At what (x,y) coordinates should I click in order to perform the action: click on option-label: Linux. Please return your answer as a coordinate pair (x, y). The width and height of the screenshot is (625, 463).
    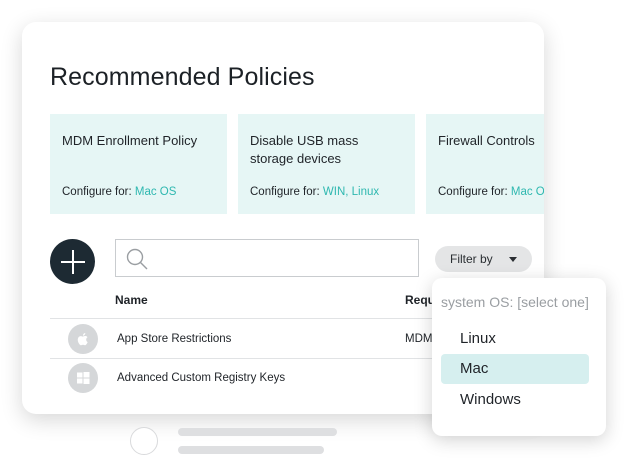
    Looking at the image, I should click on (478, 338).